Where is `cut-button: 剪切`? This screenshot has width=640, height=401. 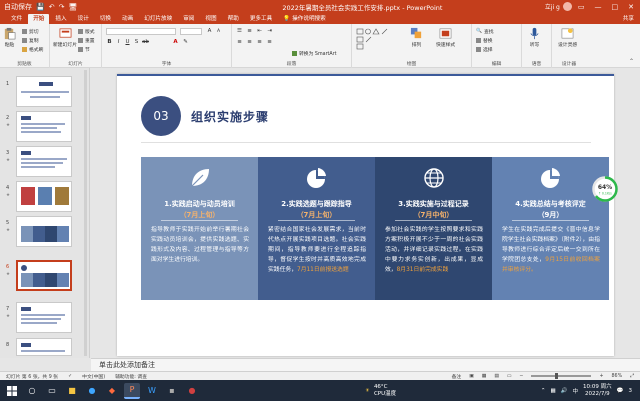 cut-button: 剪切 is located at coordinates (30, 31).